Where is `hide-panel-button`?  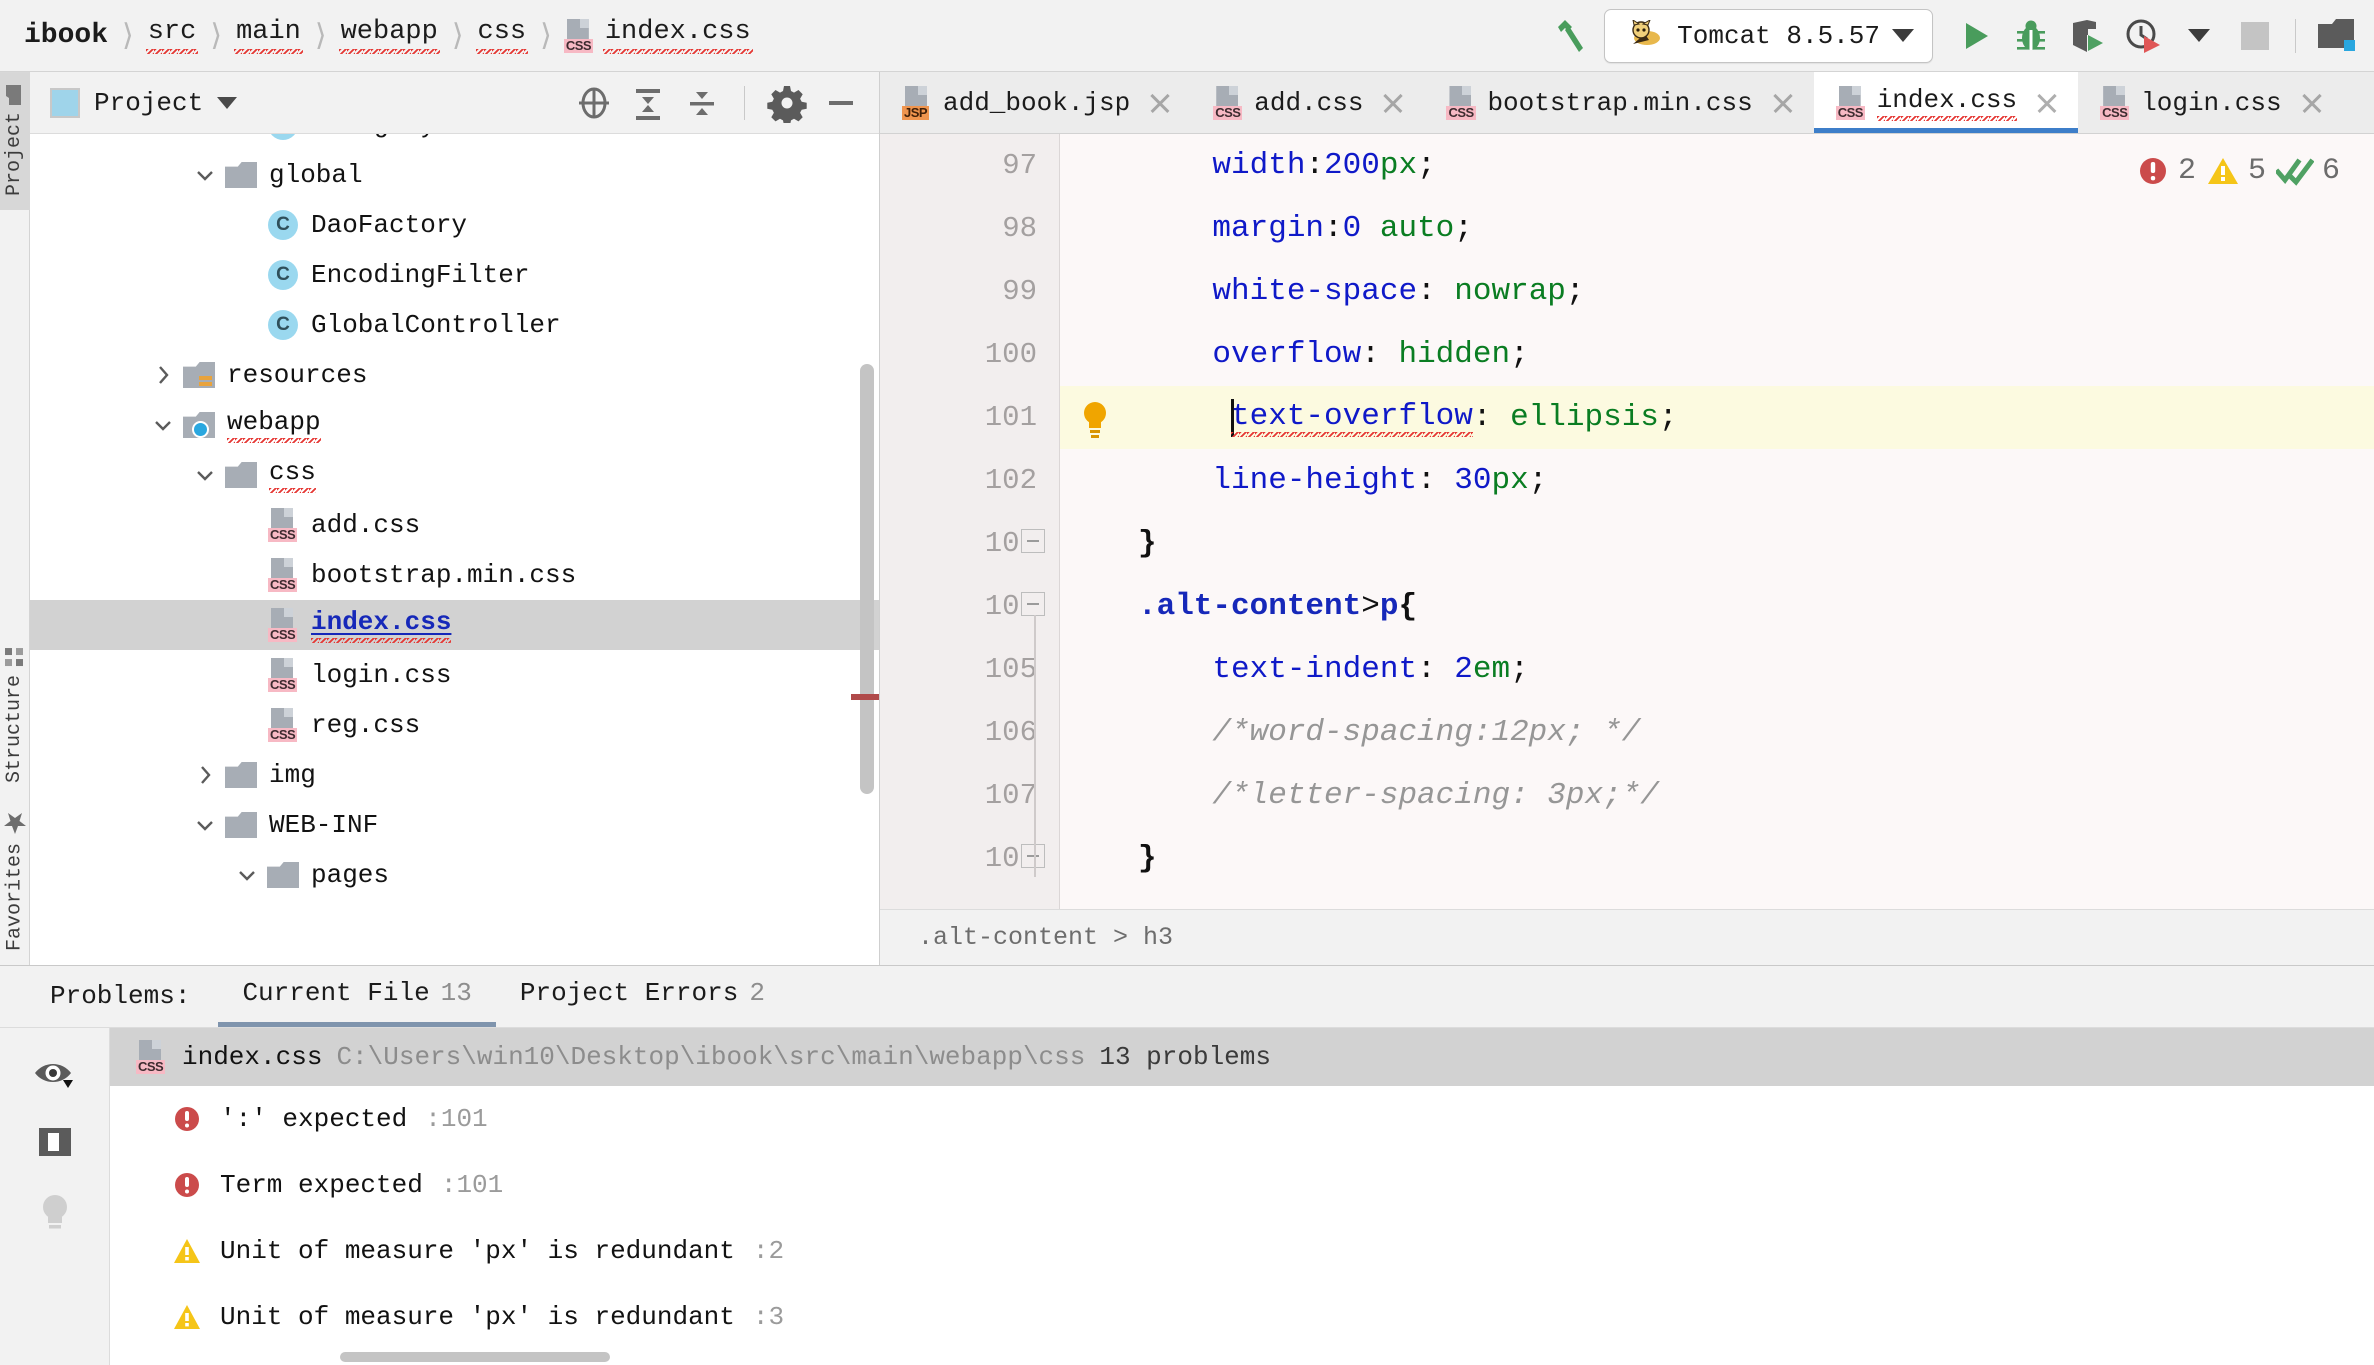
hide-panel-button is located at coordinates (841, 103).